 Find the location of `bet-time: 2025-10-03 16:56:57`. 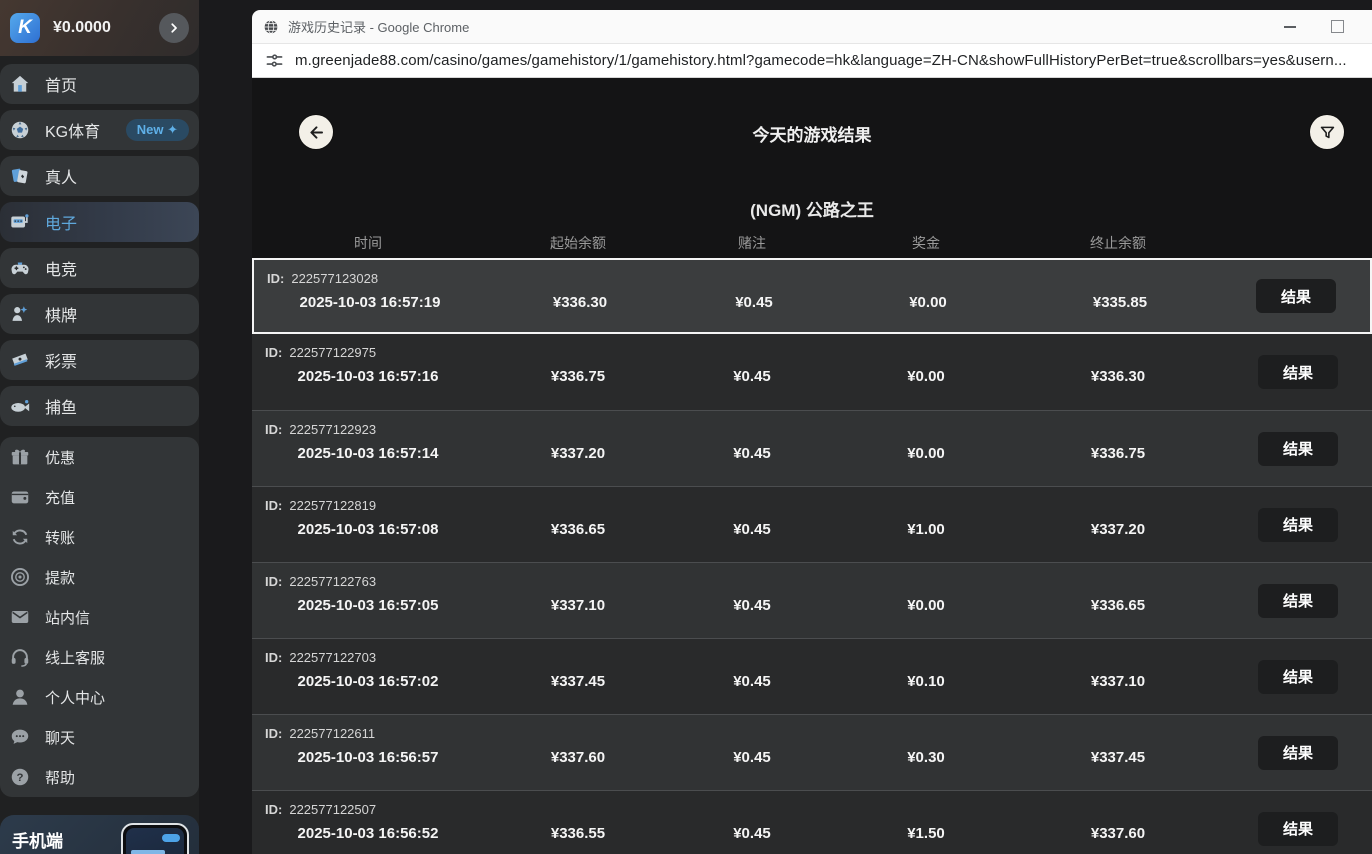

bet-time: 2025-10-03 16:56:57 is located at coordinates (368, 757).